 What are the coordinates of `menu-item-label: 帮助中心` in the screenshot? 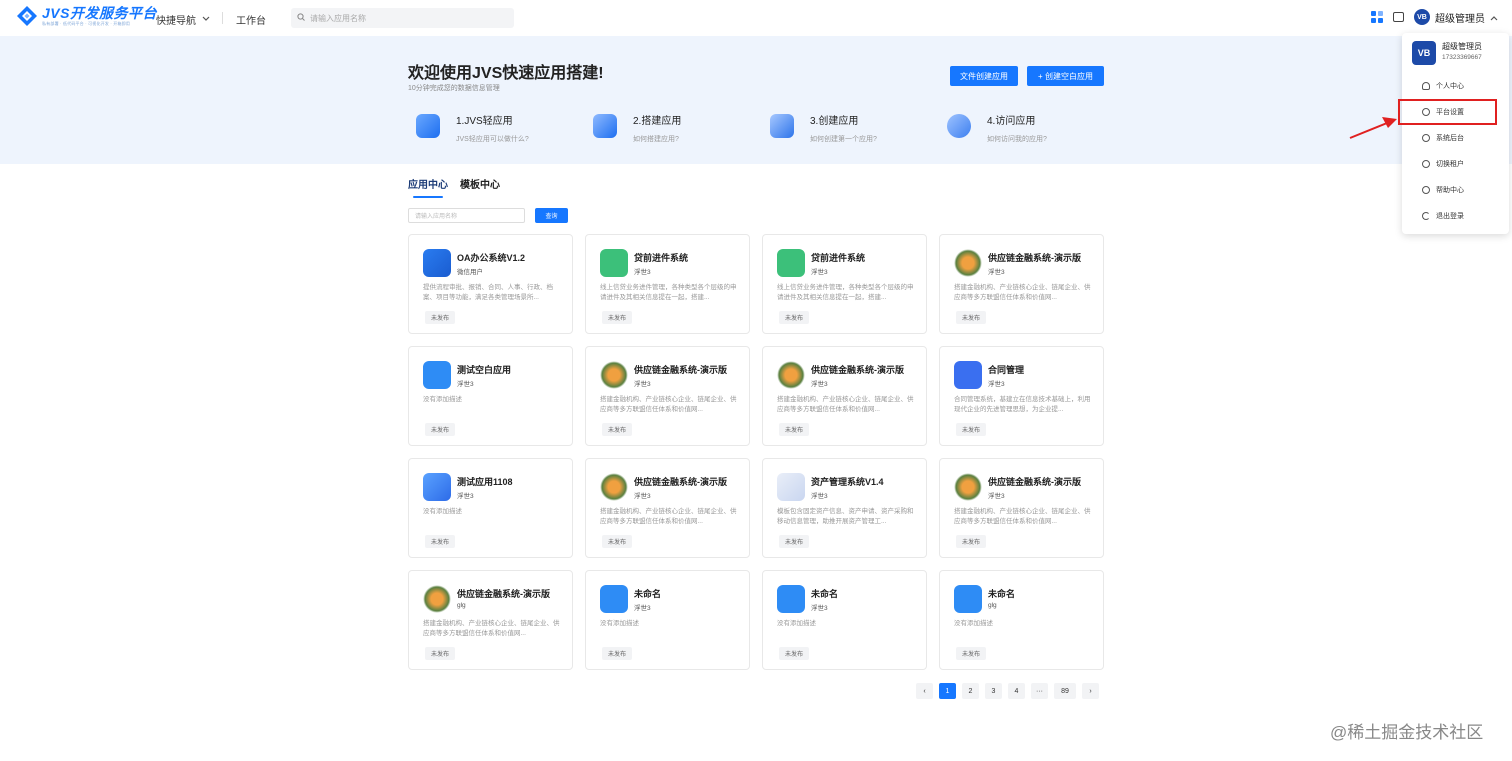 It's located at (1450, 190).